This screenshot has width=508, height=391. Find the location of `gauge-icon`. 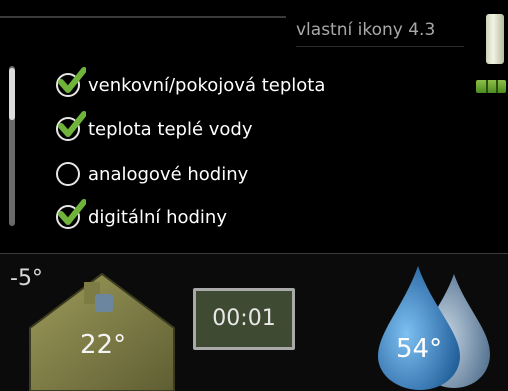

gauge-icon is located at coordinates (495, 39).